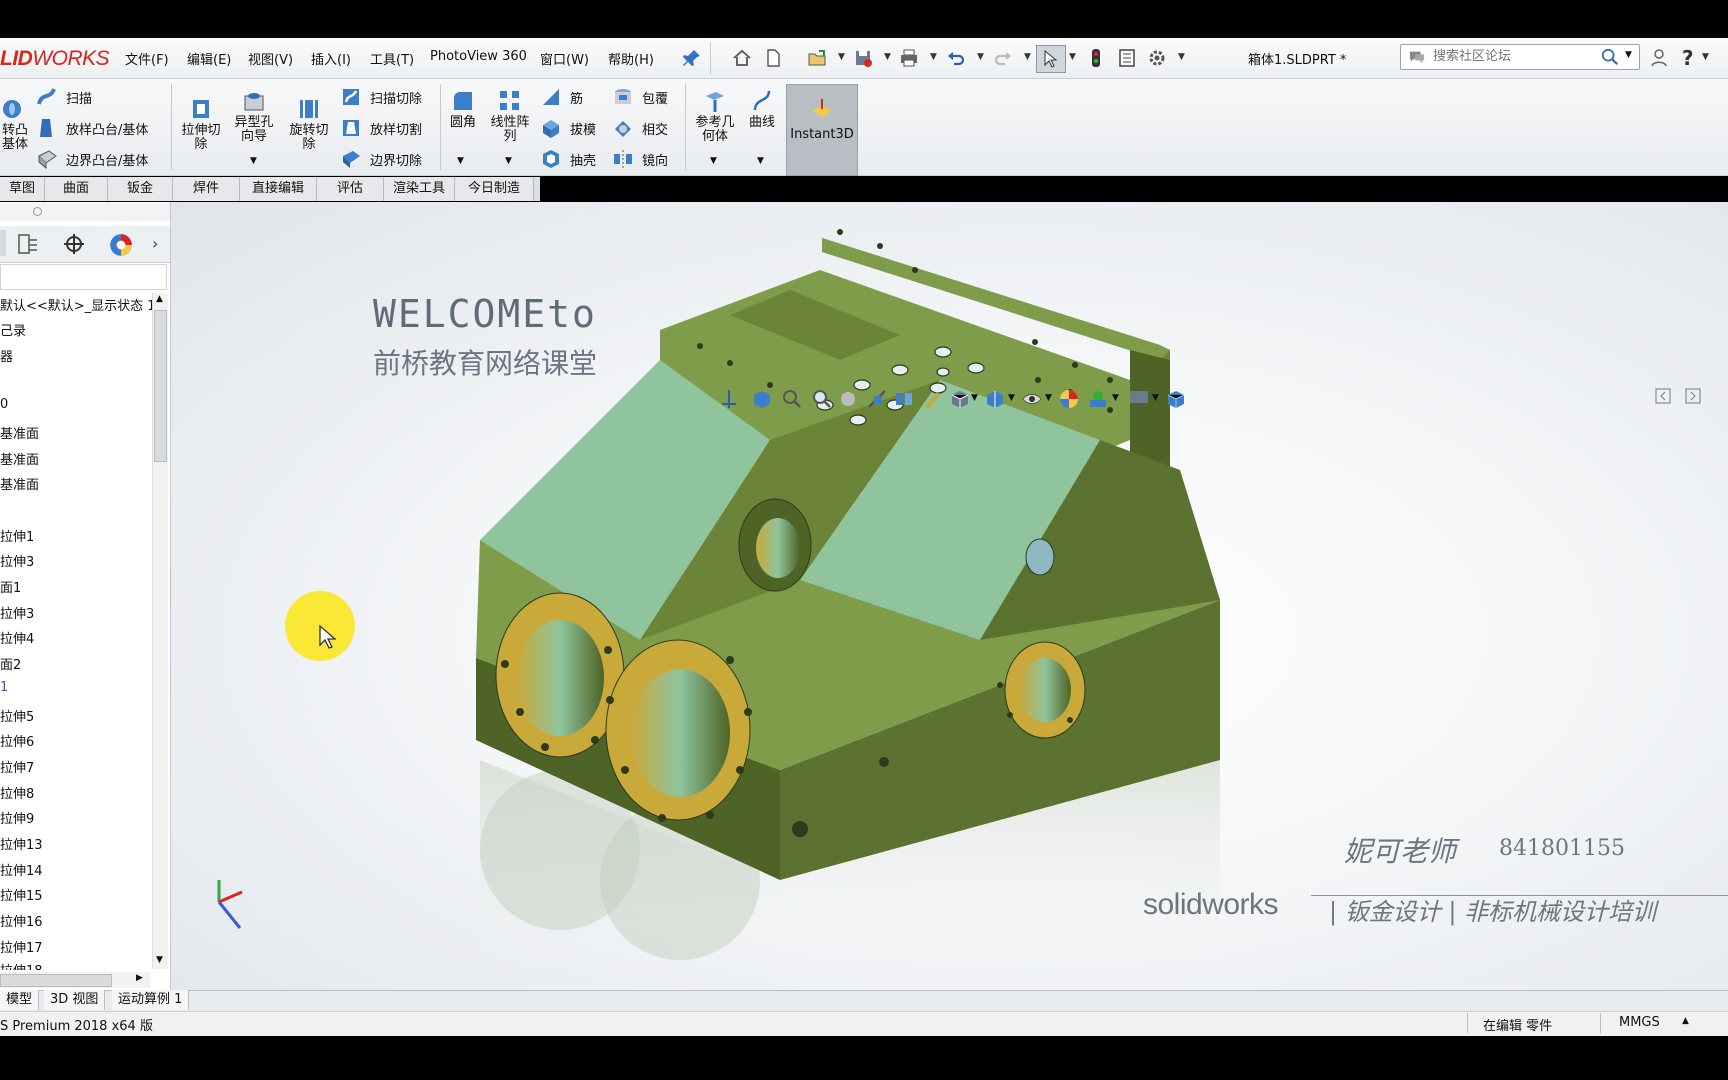  I want to click on view-orientation-icon, so click(729, 399).